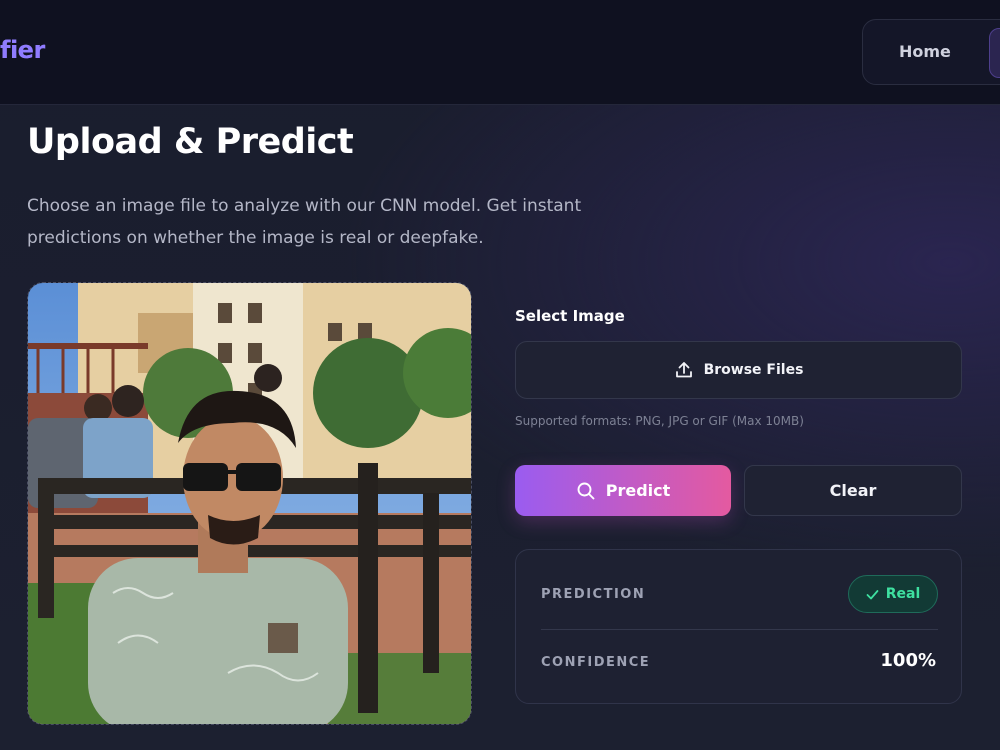 The height and width of the screenshot is (750, 1000). I want to click on clear-label: Clear, so click(853, 490).